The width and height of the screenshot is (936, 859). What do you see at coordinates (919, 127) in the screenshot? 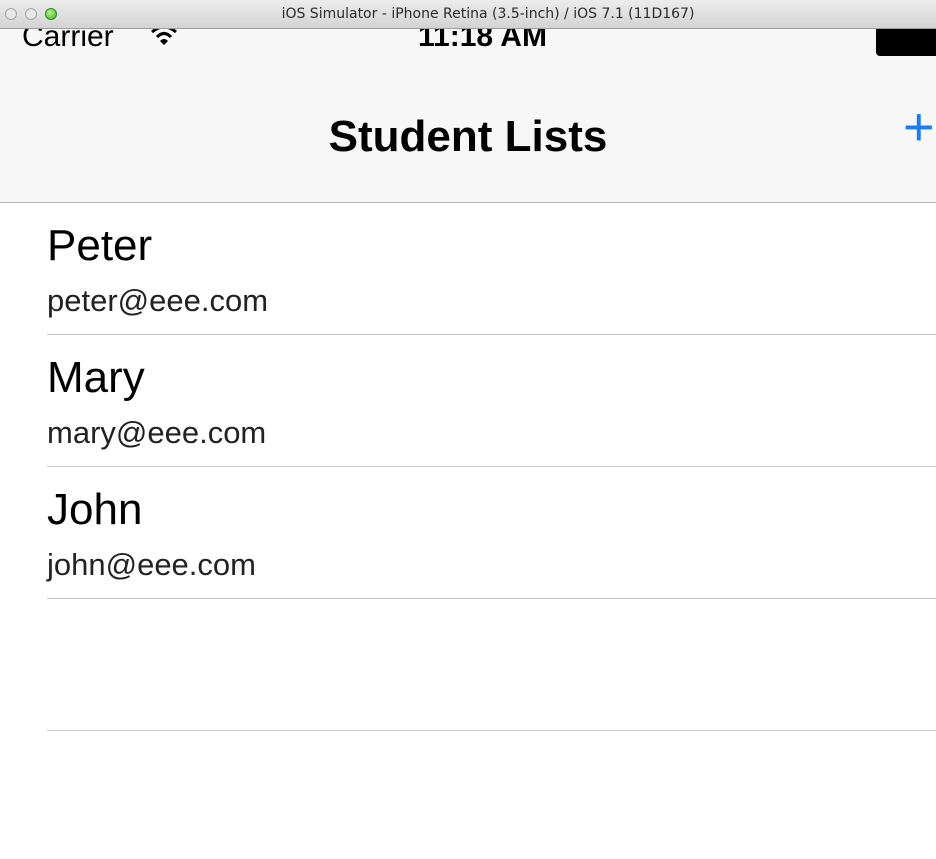
I see `add-student-button: +` at bounding box center [919, 127].